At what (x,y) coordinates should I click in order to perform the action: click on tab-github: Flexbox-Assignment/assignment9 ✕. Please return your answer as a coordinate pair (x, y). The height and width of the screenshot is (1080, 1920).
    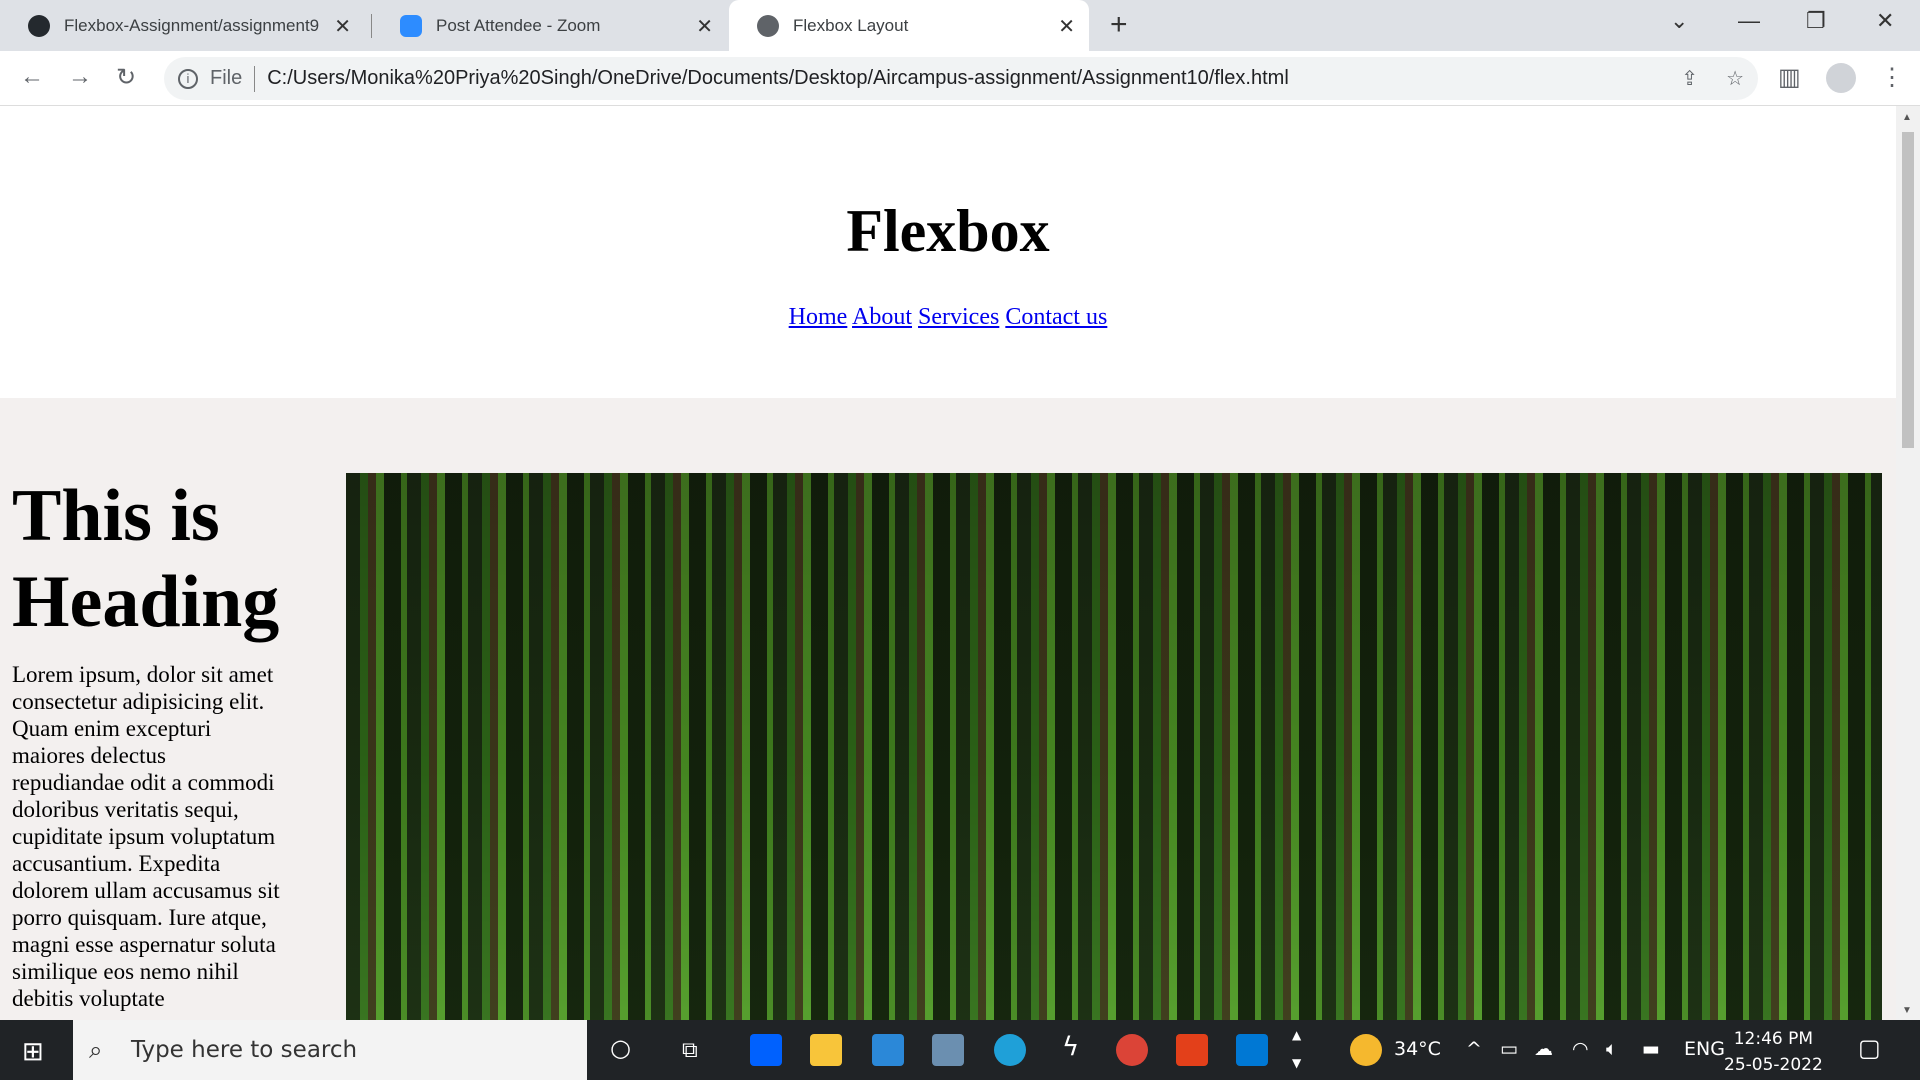
    Looking at the image, I should click on (182, 25).